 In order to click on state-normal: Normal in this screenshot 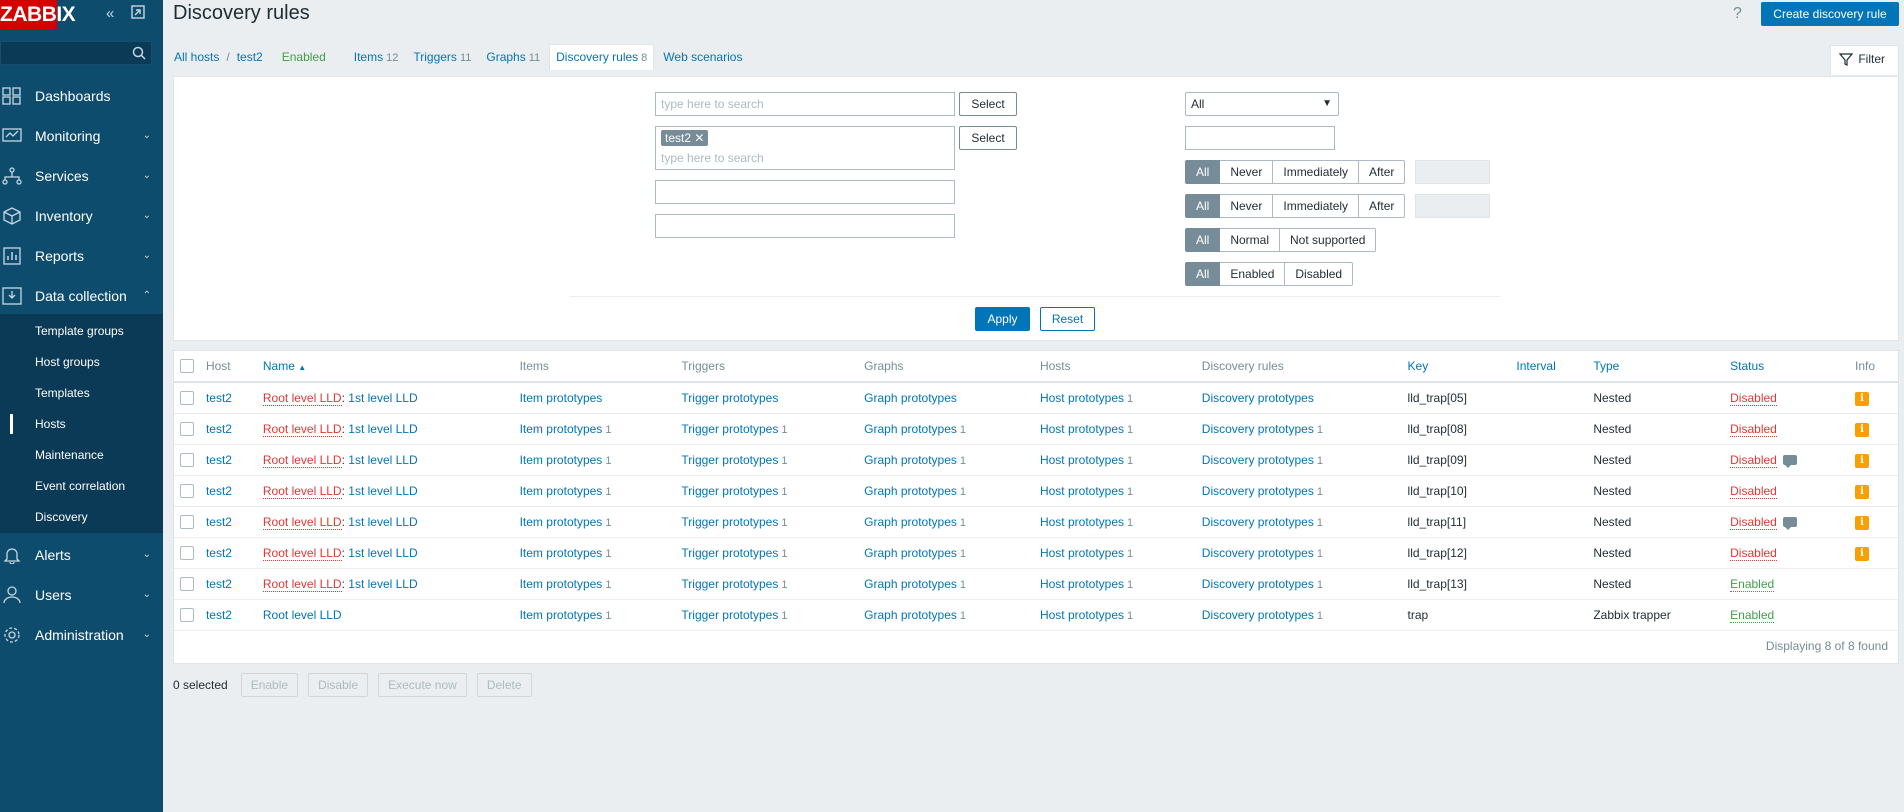, I will do `click(1250, 240)`.